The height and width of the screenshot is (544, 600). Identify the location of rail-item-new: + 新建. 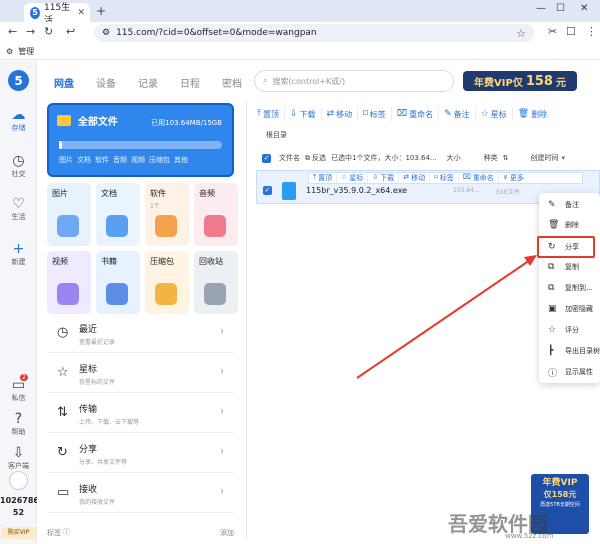
(18, 254).